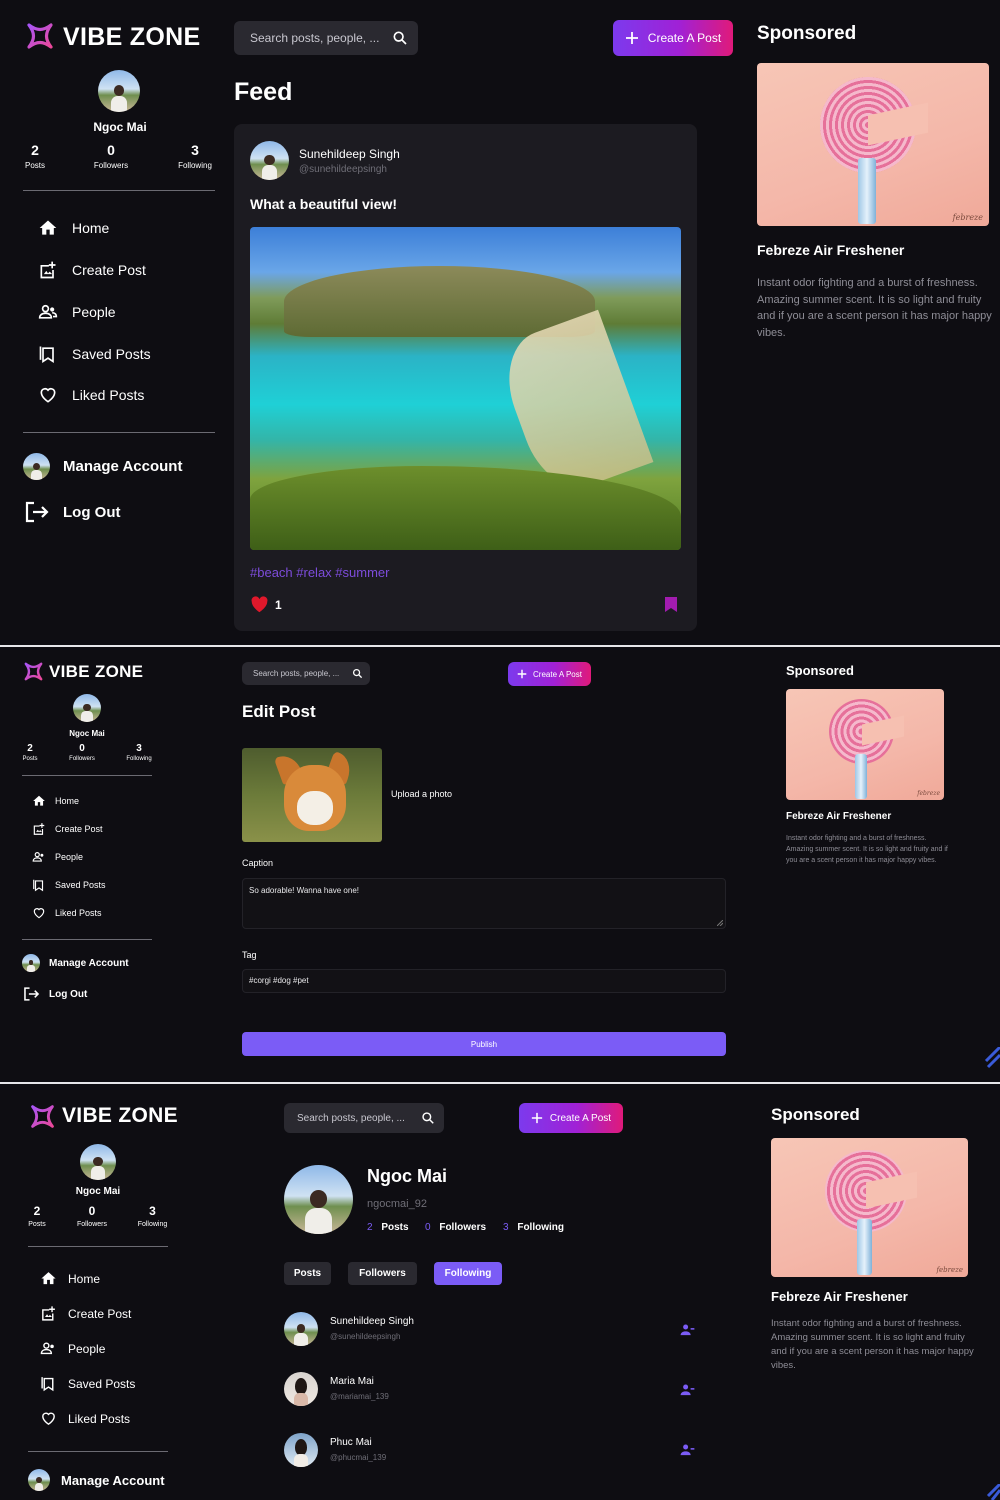 Image resolution: width=1000 pixels, height=1500 pixels. Describe the element at coordinates (37, 1224) in the screenshot. I see `posts-label: Posts` at that location.